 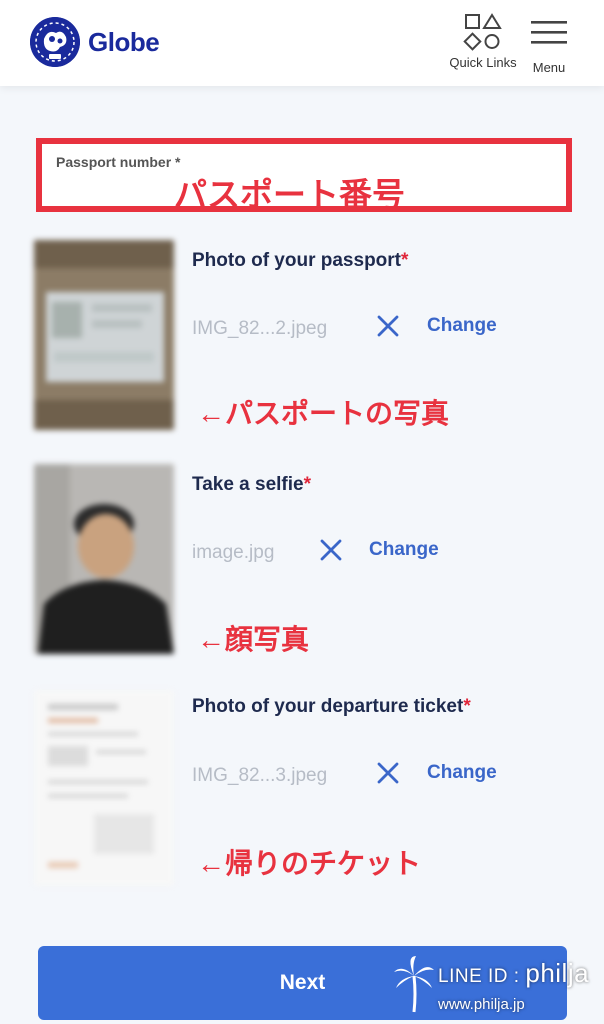 What do you see at coordinates (289, 194) in the screenshot?
I see `passport-number-annotation: パスポート番号` at bounding box center [289, 194].